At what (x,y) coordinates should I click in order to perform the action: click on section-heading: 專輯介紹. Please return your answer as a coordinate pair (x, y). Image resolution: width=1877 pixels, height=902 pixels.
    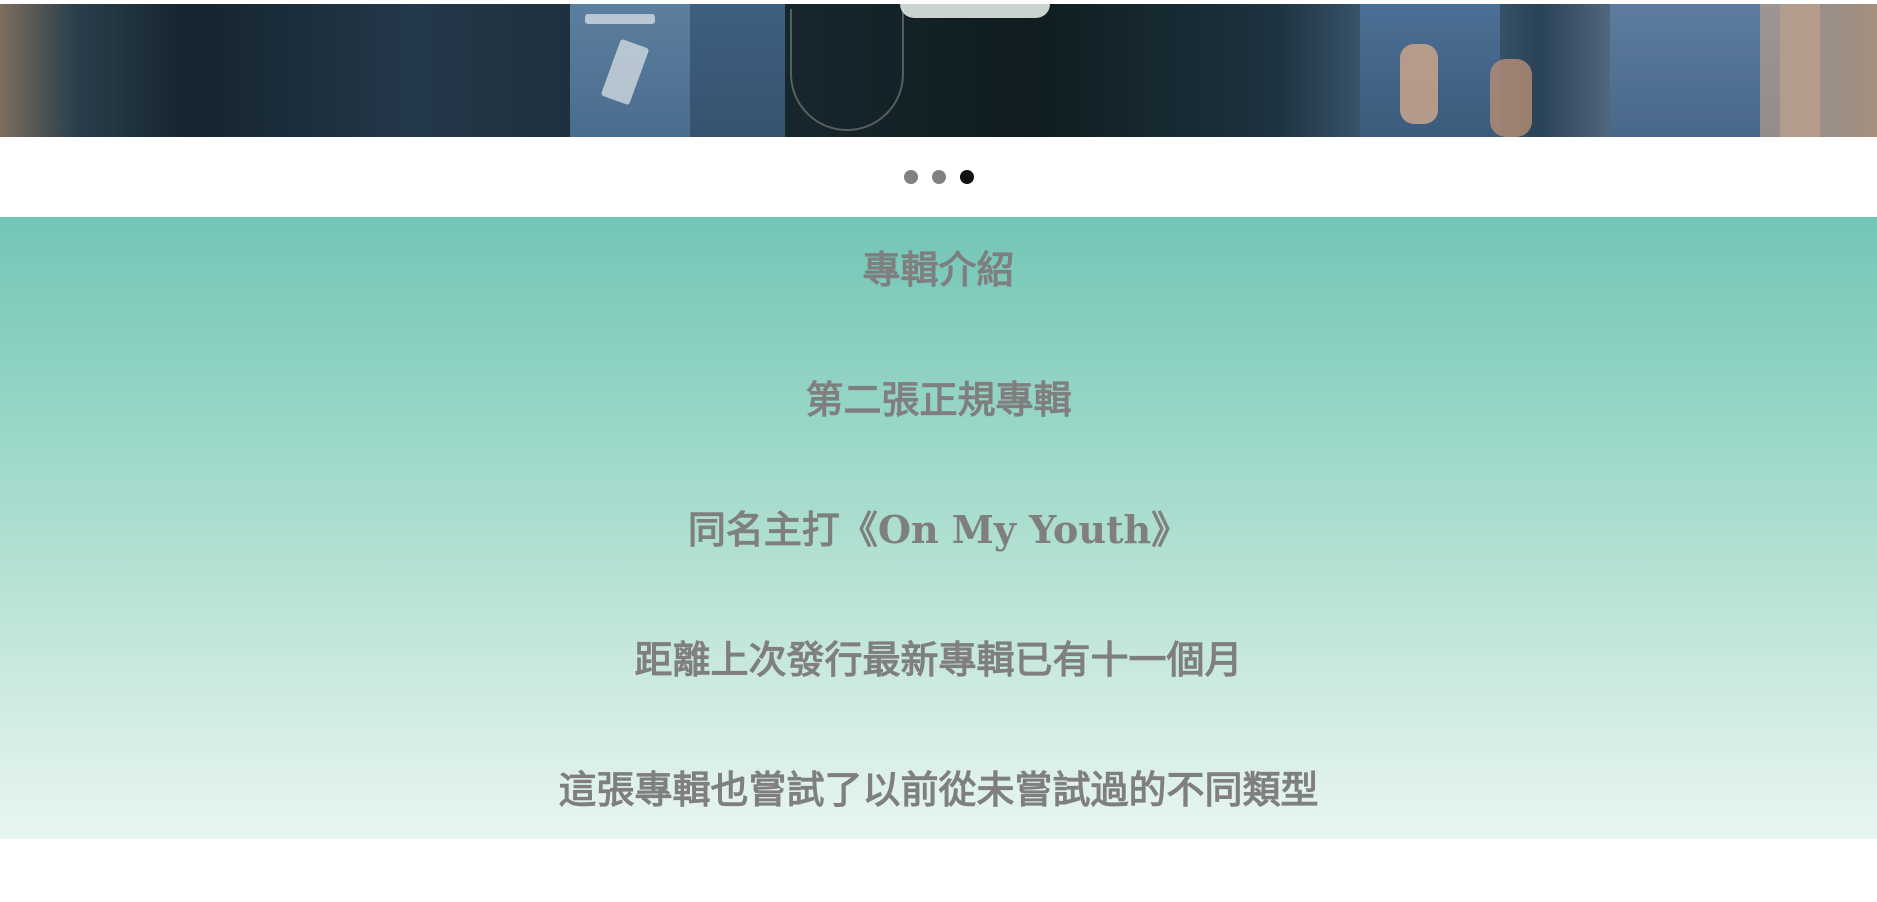
    Looking at the image, I should click on (938, 270).